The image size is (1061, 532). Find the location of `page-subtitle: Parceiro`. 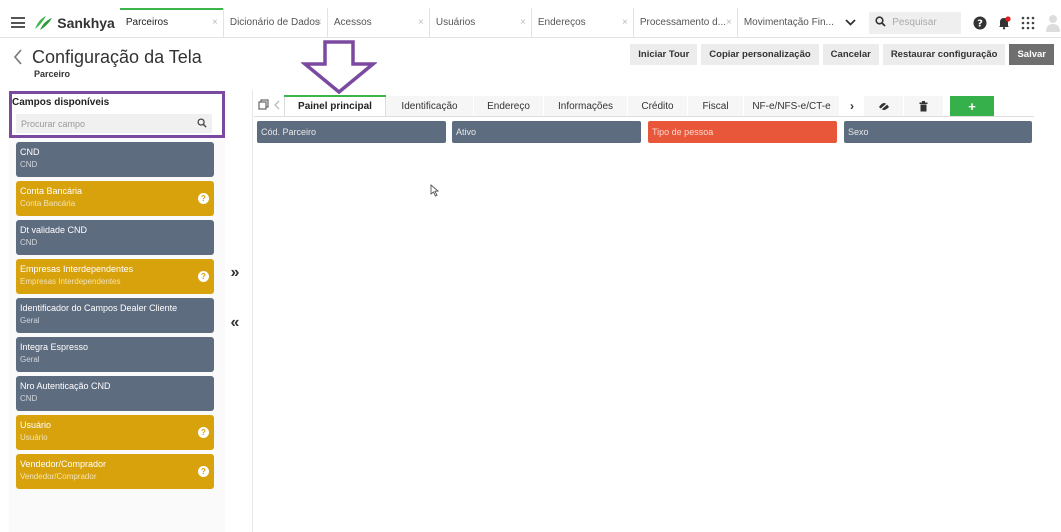

page-subtitle: Parceiro is located at coordinates (52, 74).